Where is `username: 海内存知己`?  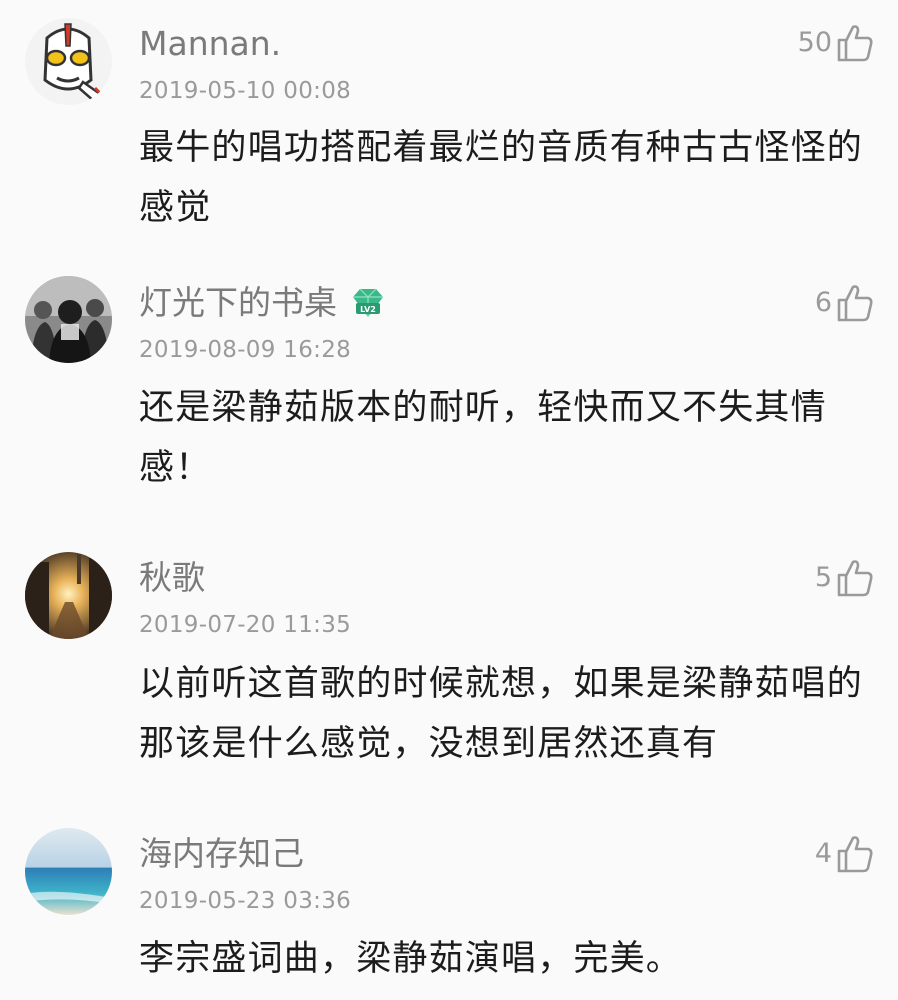
username: 海内存知己 is located at coordinates (221, 854).